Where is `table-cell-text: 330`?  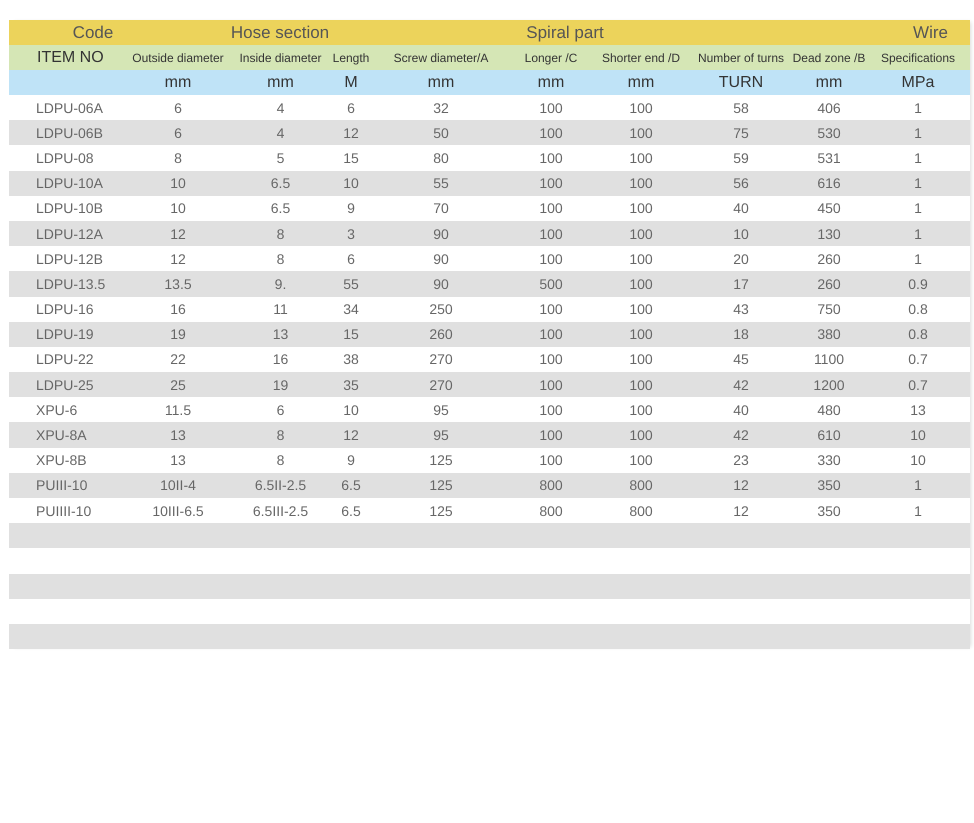
table-cell-text: 330 is located at coordinates (829, 460).